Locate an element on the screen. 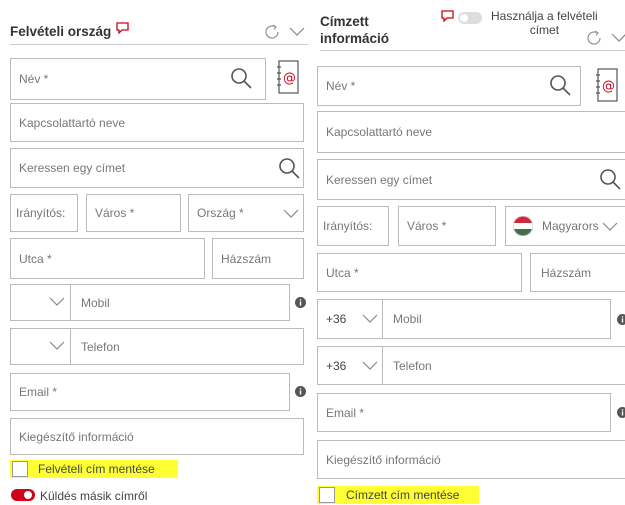 The width and height of the screenshot is (625, 505). save-pickup-checkbox is located at coordinates (20, 469).